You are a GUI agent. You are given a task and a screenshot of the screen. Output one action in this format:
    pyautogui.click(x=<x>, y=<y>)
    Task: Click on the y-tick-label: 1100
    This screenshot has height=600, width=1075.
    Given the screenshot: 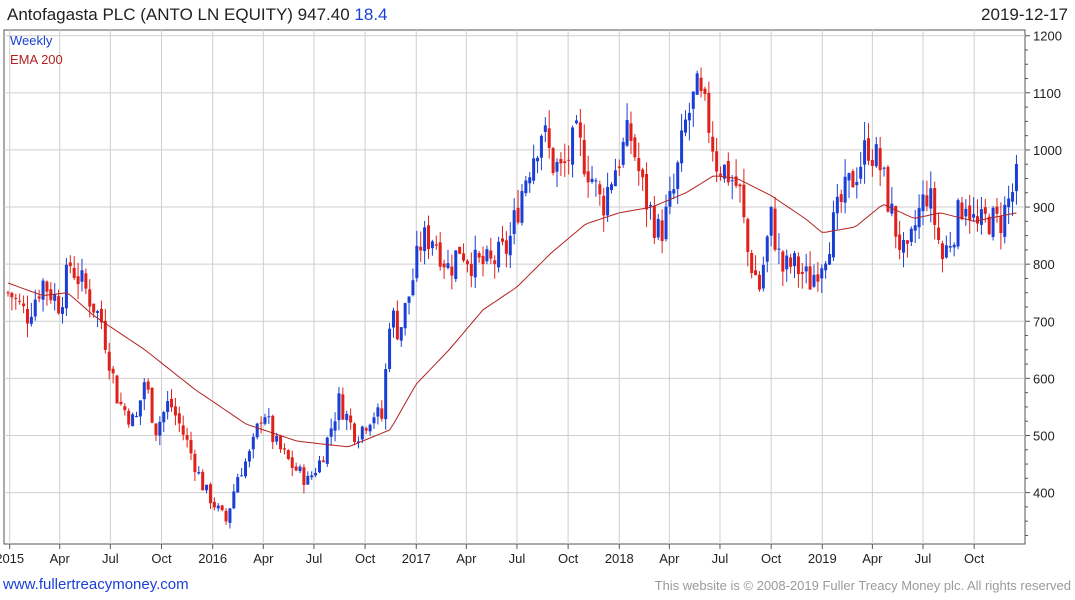 What is the action you would take?
    pyautogui.click(x=1047, y=93)
    